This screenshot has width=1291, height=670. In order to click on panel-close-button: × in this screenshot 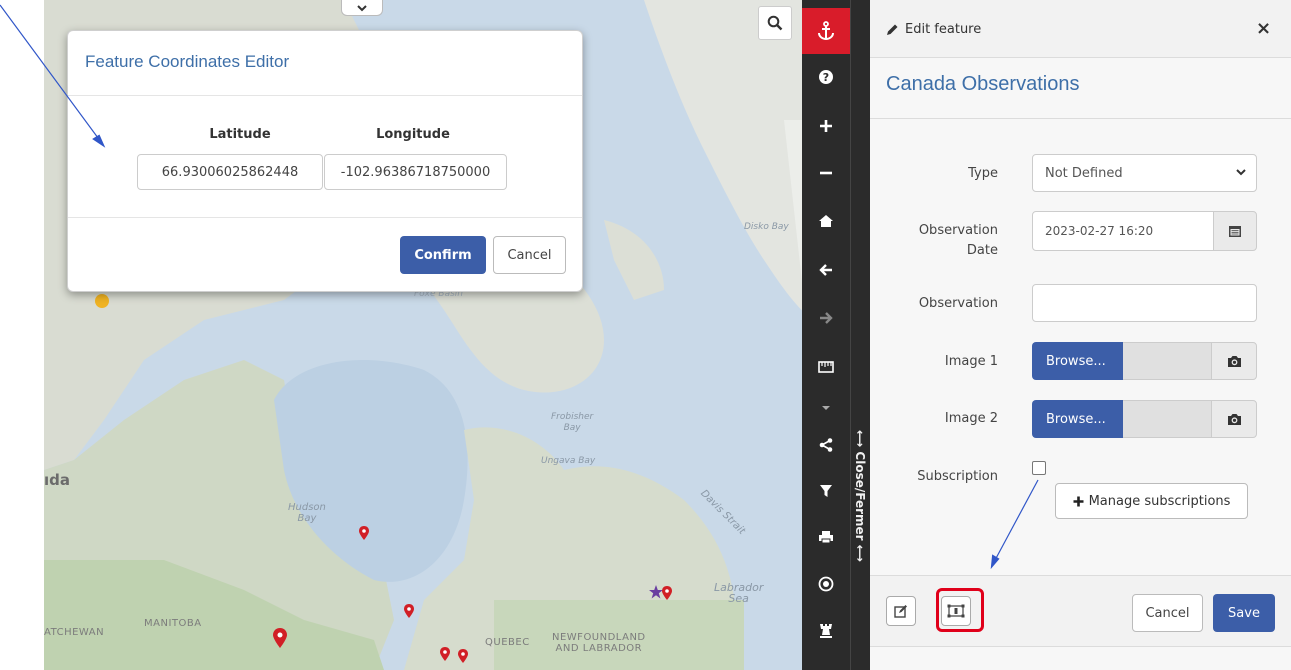, I will do `click(1263, 28)`.